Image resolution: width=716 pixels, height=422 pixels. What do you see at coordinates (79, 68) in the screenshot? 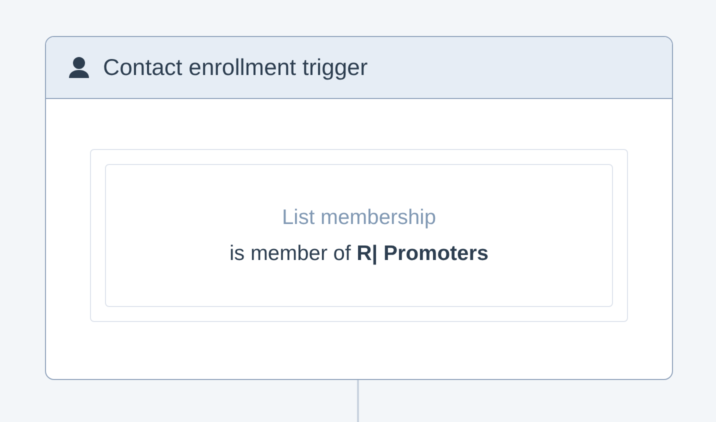
I see `person-icon` at bounding box center [79, 68].